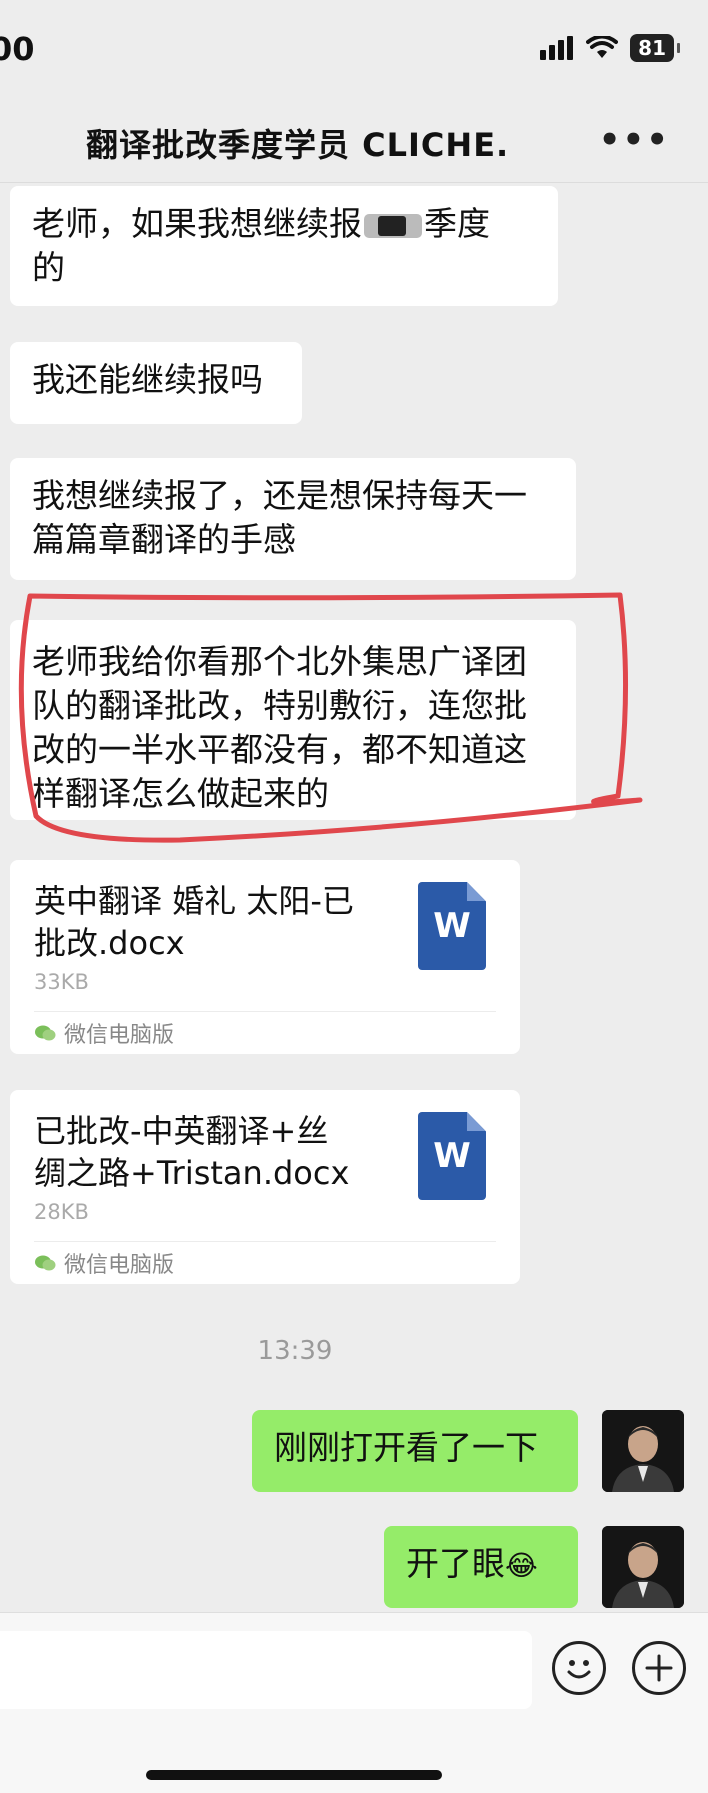 This screenshot has height=1793, width=708. Describe the element at coordinates (284, 246) in the screenshot. I see `message-bubble: 老师，如果我想继续报 季度 的` at that location.